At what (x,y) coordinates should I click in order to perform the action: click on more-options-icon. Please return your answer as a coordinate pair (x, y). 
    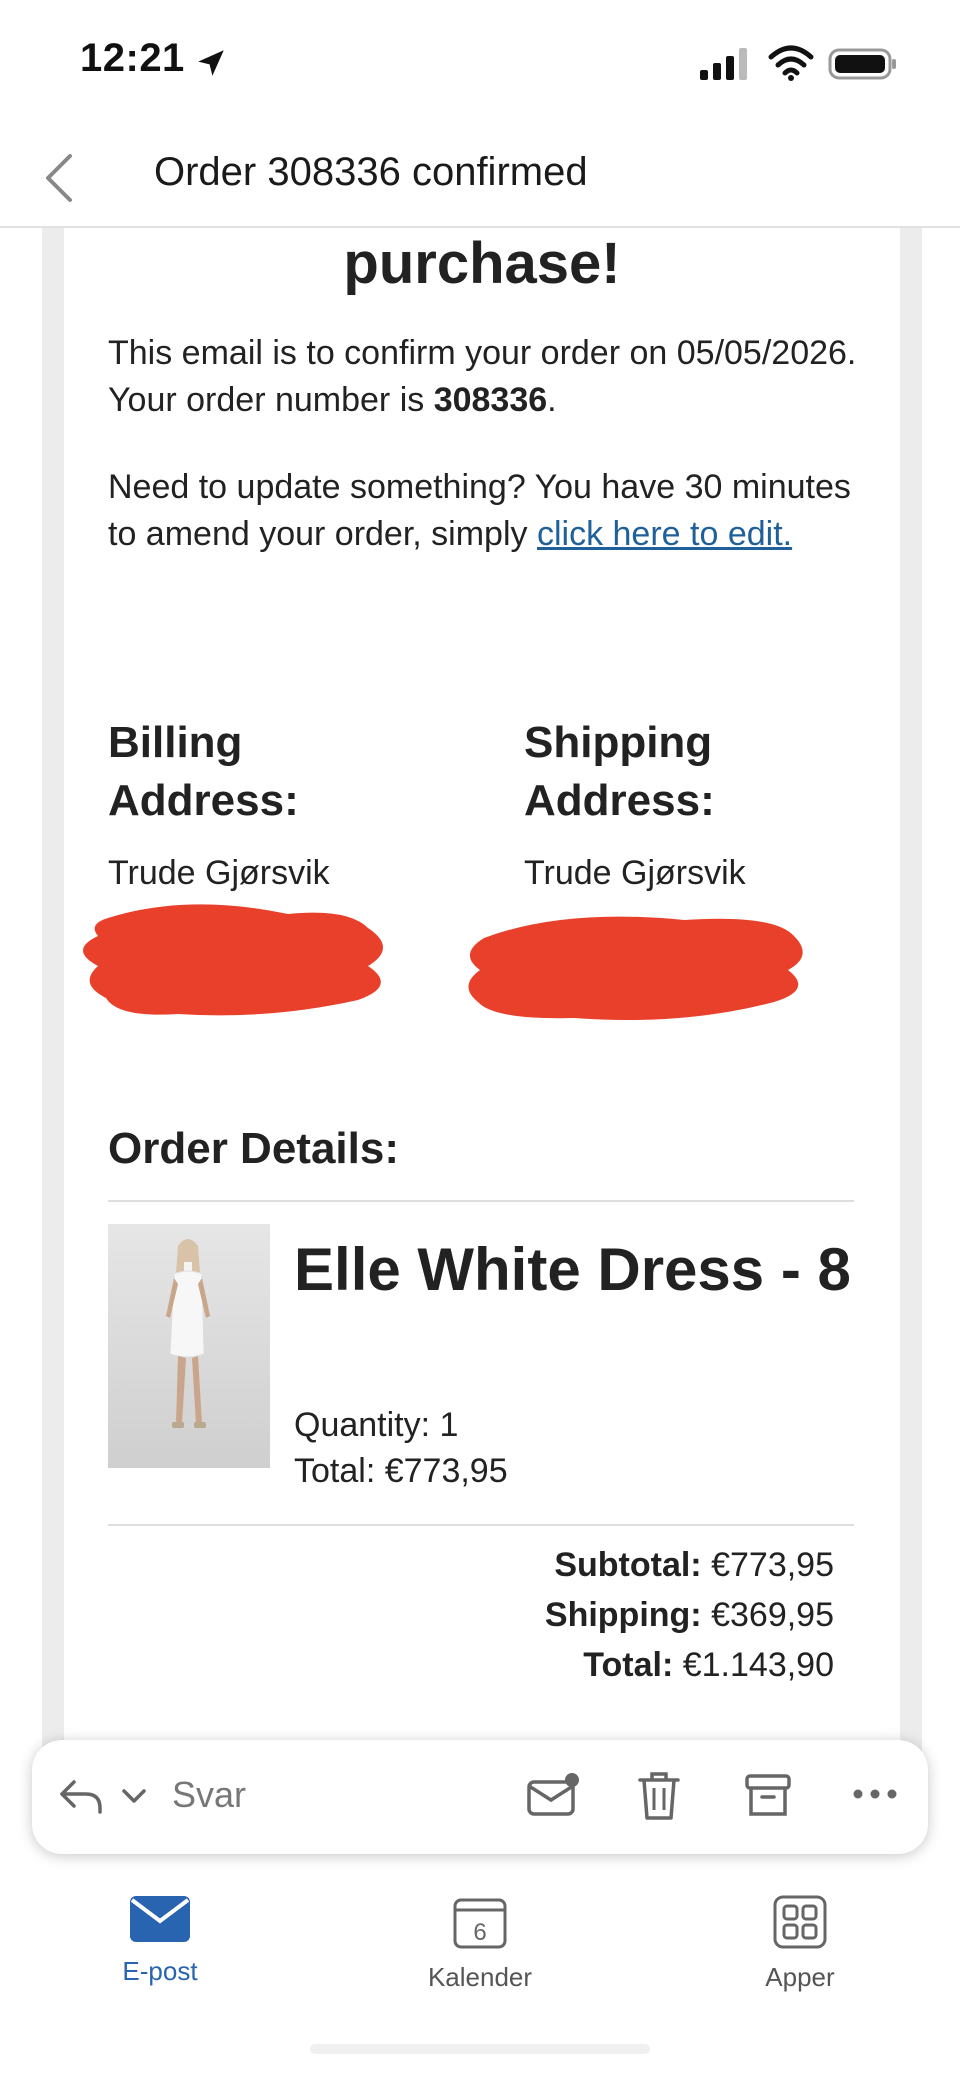
    Looking at the image, I should click on (875, 1794).